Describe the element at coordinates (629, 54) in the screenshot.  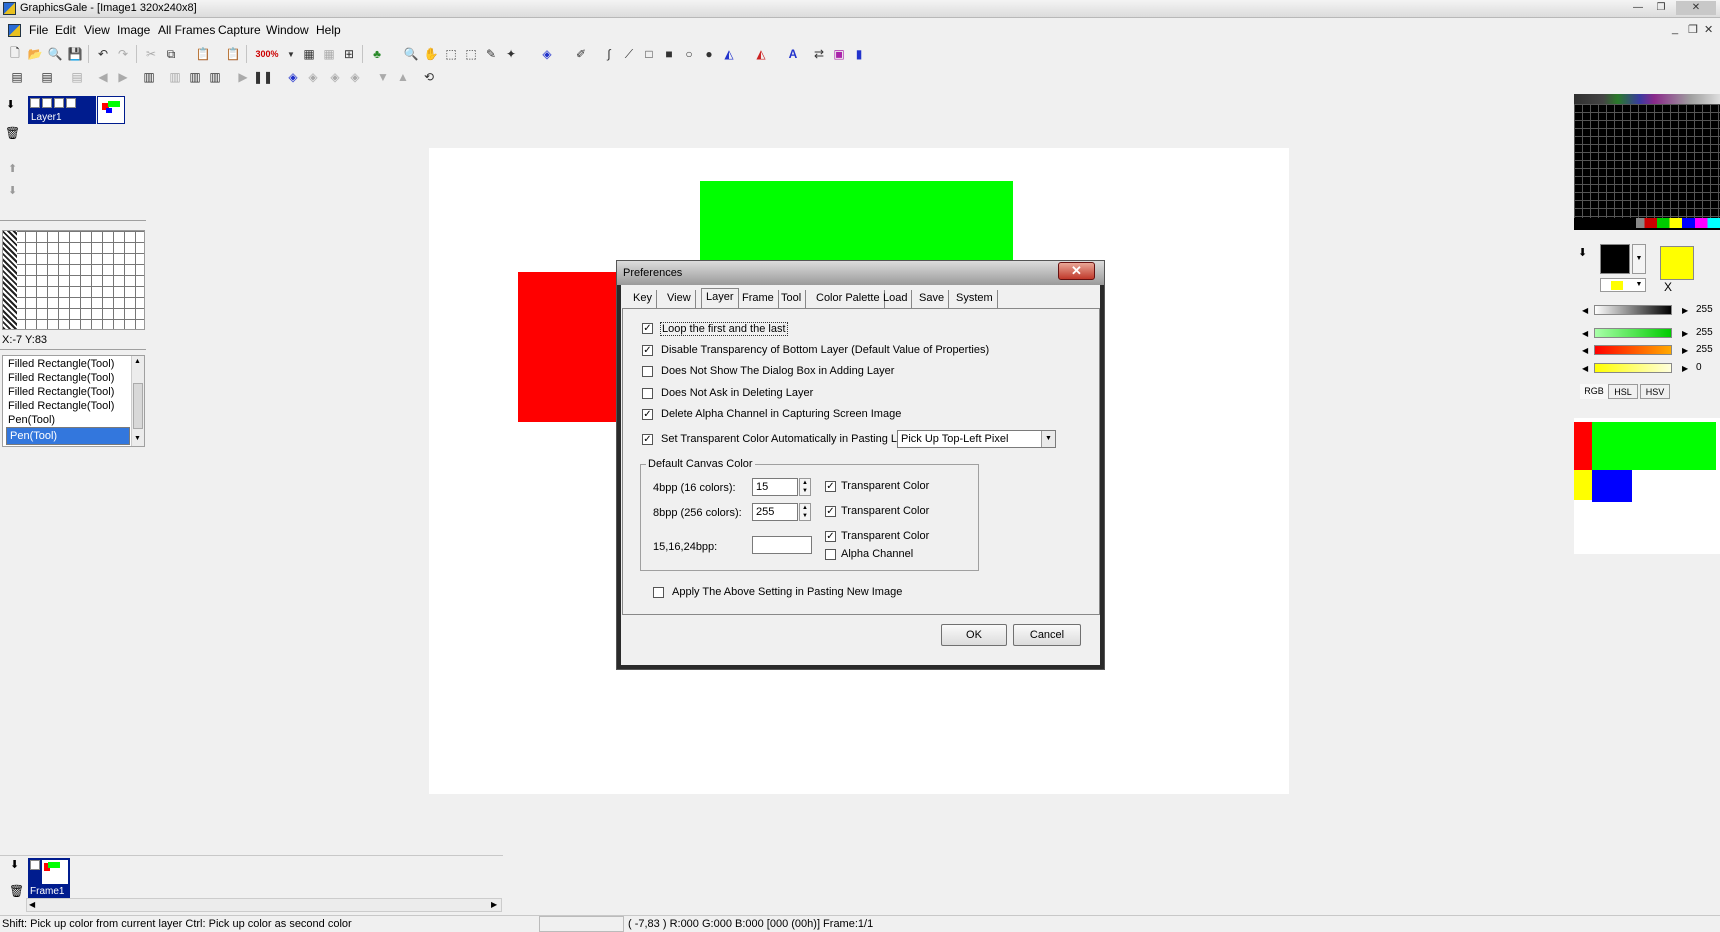
I see `line-icon: ⟋` at that location.